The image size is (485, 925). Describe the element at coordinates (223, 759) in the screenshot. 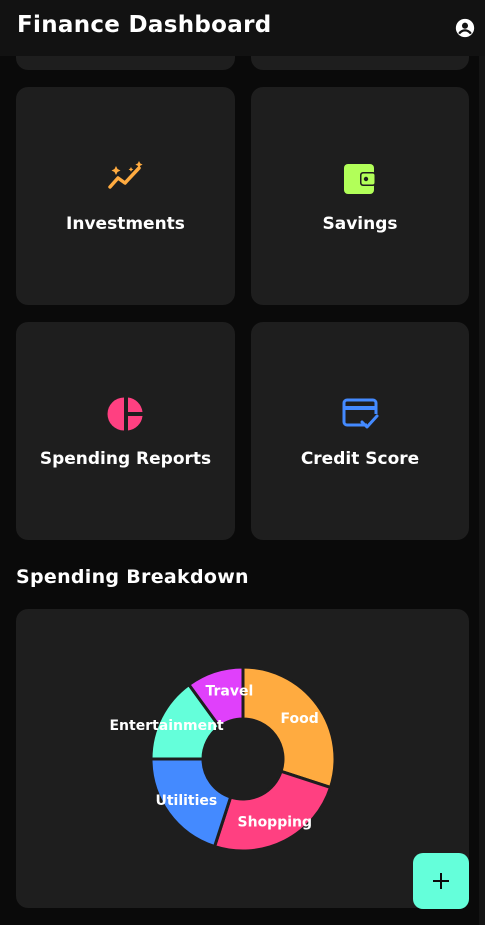

I see `spending-donut-chart: Food Shopping Utilities Entertainment Travel` at that location.